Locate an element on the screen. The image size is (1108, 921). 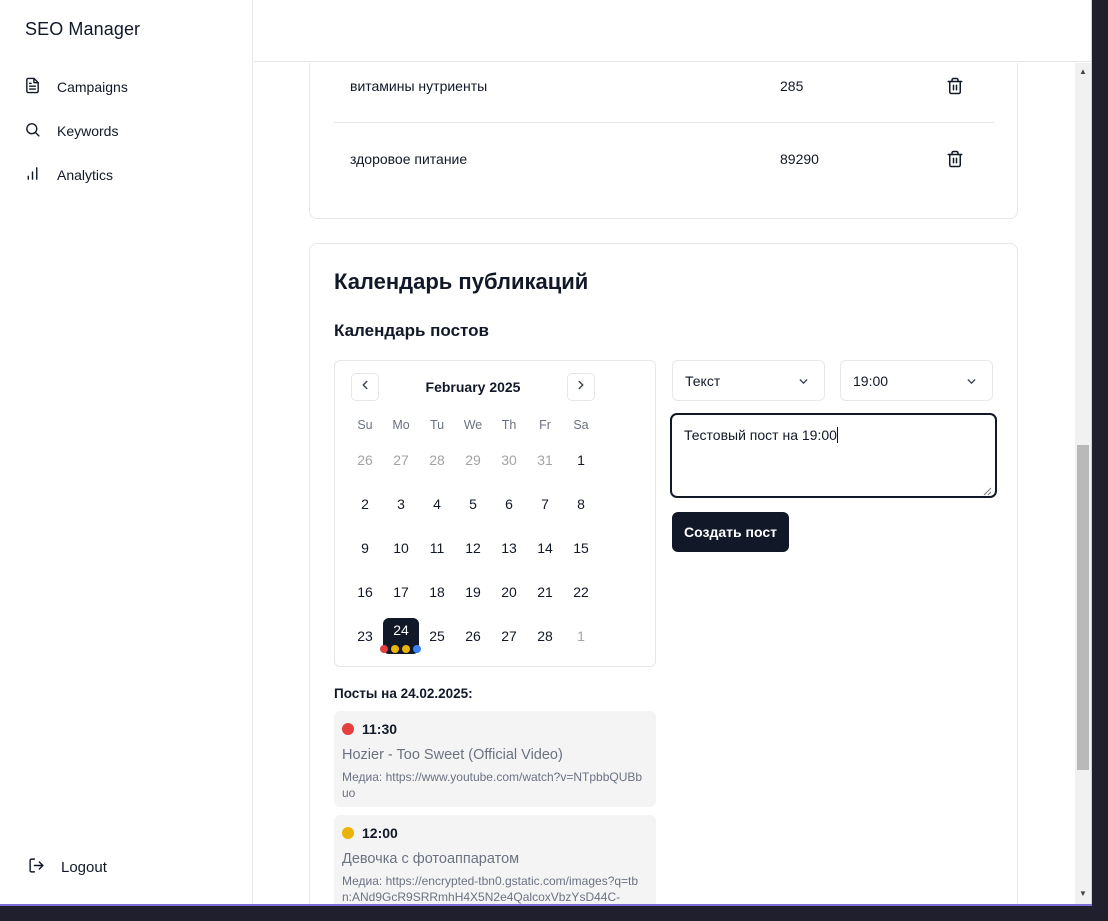
calendar-day: 31 is located at coordinates (545, 460).